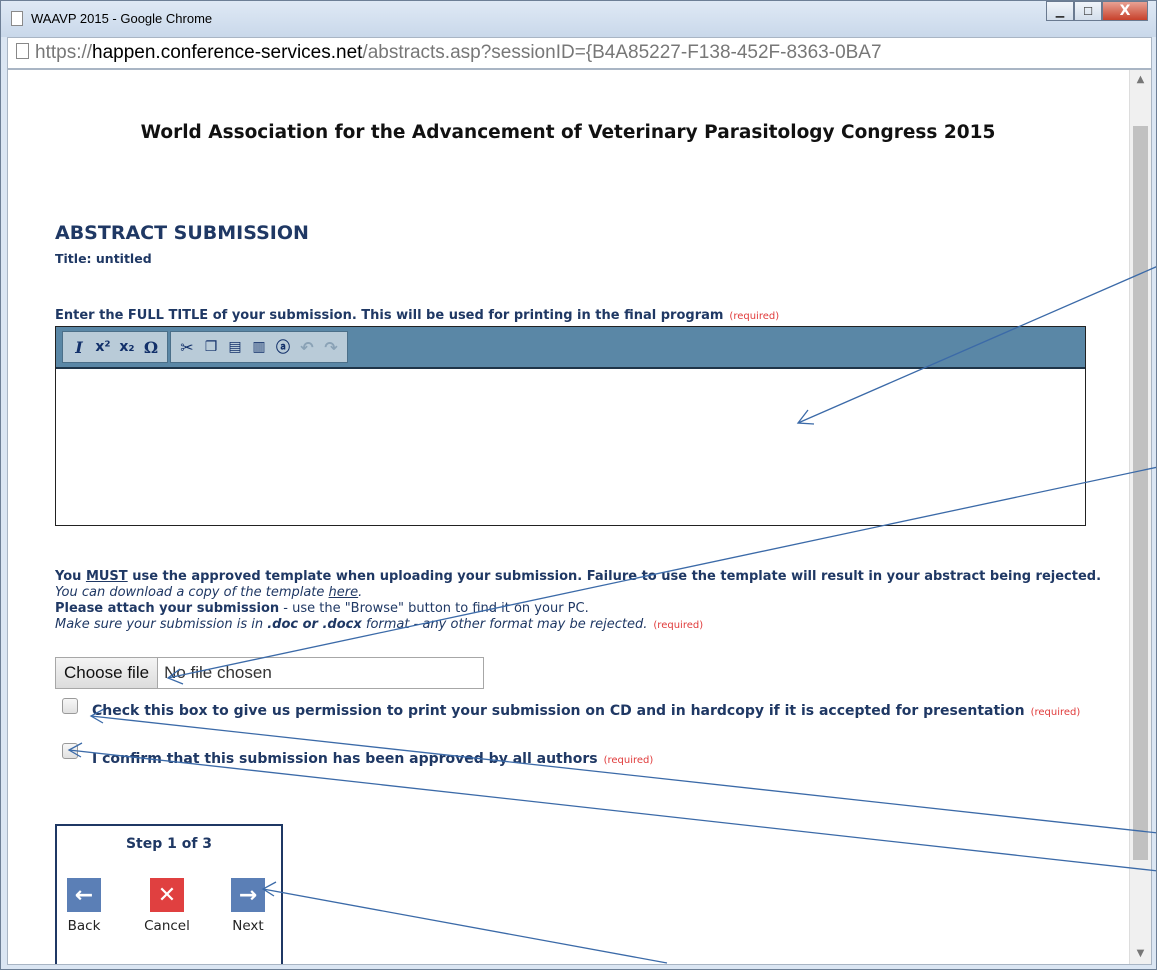 This screenshot has width=1157, height=970. I want to click on back-button: ←, so click(84, 895).